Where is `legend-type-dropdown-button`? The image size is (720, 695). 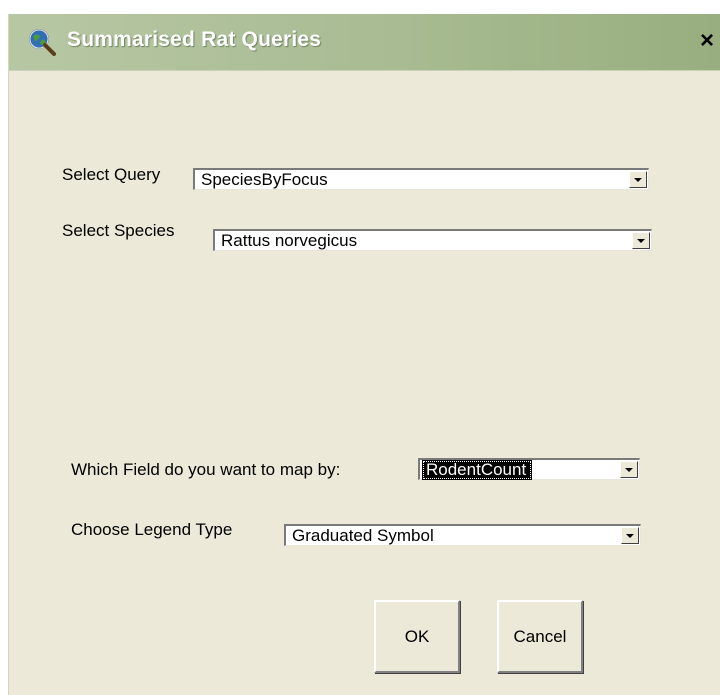 legend-type-dropdown-button is located at coordinates (630, 535).